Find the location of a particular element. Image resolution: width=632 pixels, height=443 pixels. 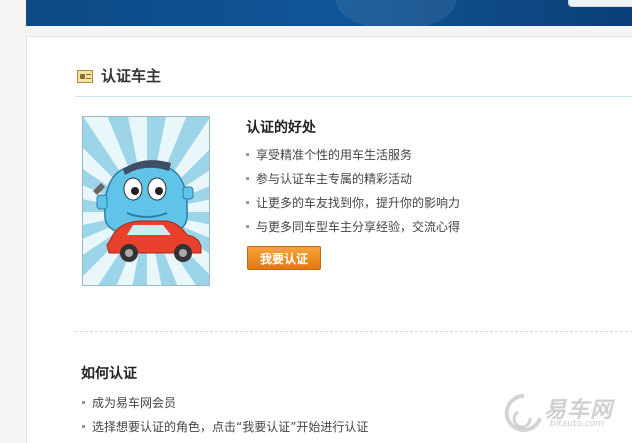

top-banner is located at coordinates (329, 15).